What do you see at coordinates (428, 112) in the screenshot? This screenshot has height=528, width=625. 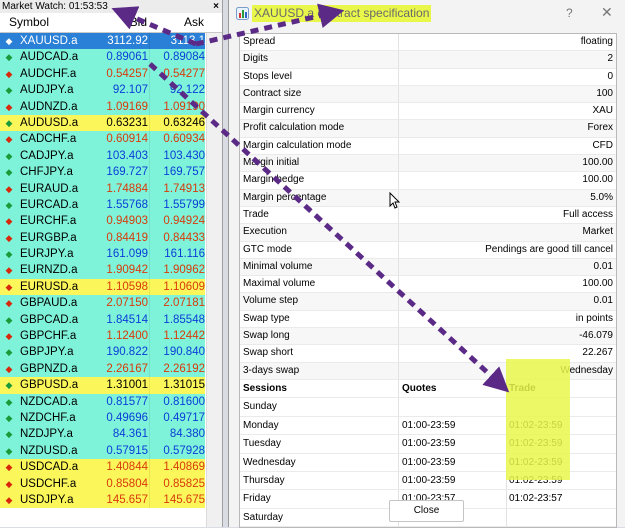 I see `spec-row: Margin currency XAU` at bounding box center [428, 112].